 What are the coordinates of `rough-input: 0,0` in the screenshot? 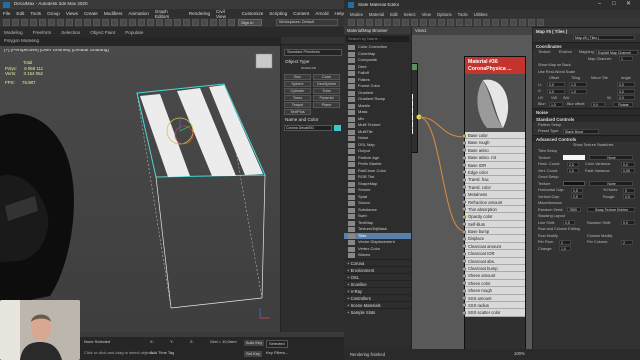 It's located at (629, 197).